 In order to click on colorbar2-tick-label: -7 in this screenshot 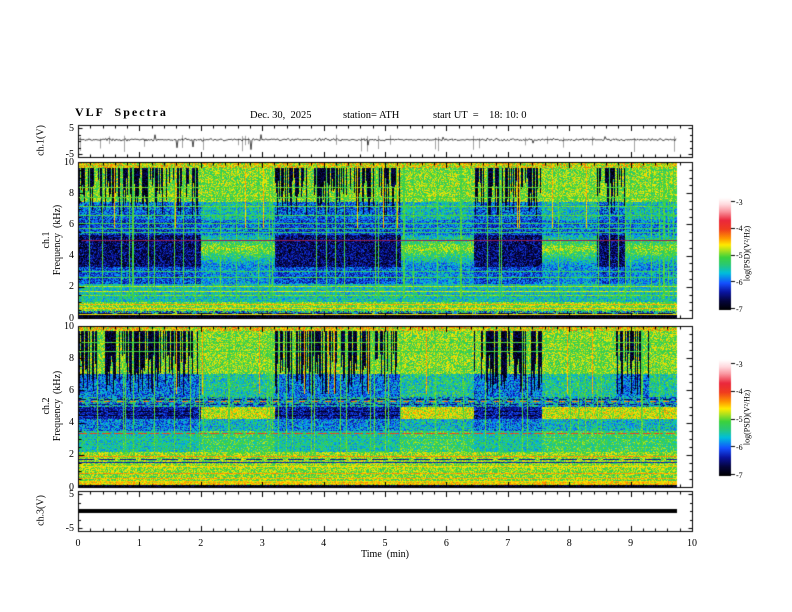, I will do `click(739, 475)`.